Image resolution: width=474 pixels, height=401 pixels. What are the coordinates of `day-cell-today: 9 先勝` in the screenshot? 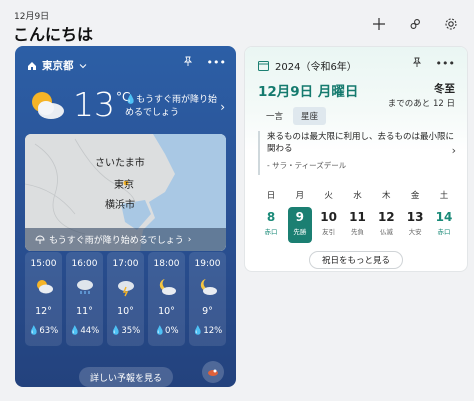 It's located at (299, 225).